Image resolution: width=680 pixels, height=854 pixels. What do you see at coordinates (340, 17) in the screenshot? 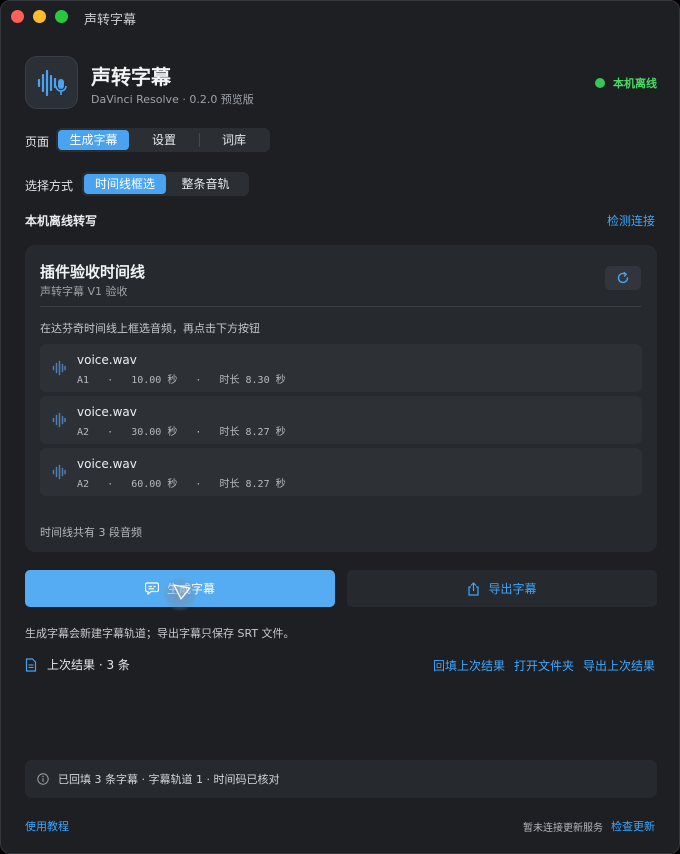
I see `title-bar: 声转字幕` at bounding box center [340, 17].